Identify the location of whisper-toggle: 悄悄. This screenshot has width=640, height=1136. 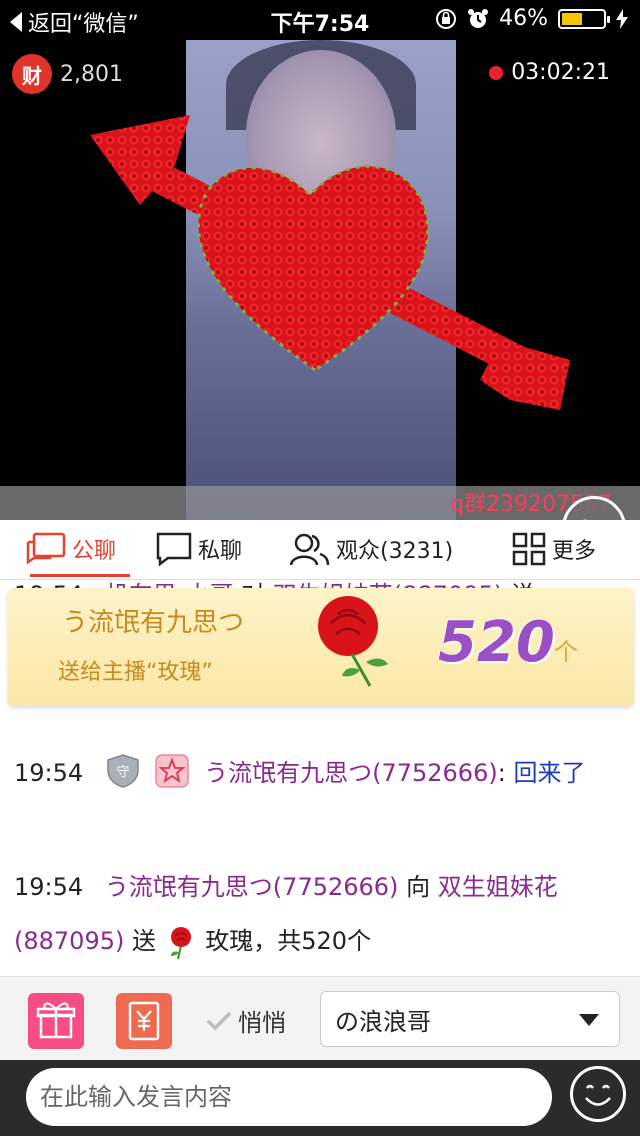
(246, 1020).